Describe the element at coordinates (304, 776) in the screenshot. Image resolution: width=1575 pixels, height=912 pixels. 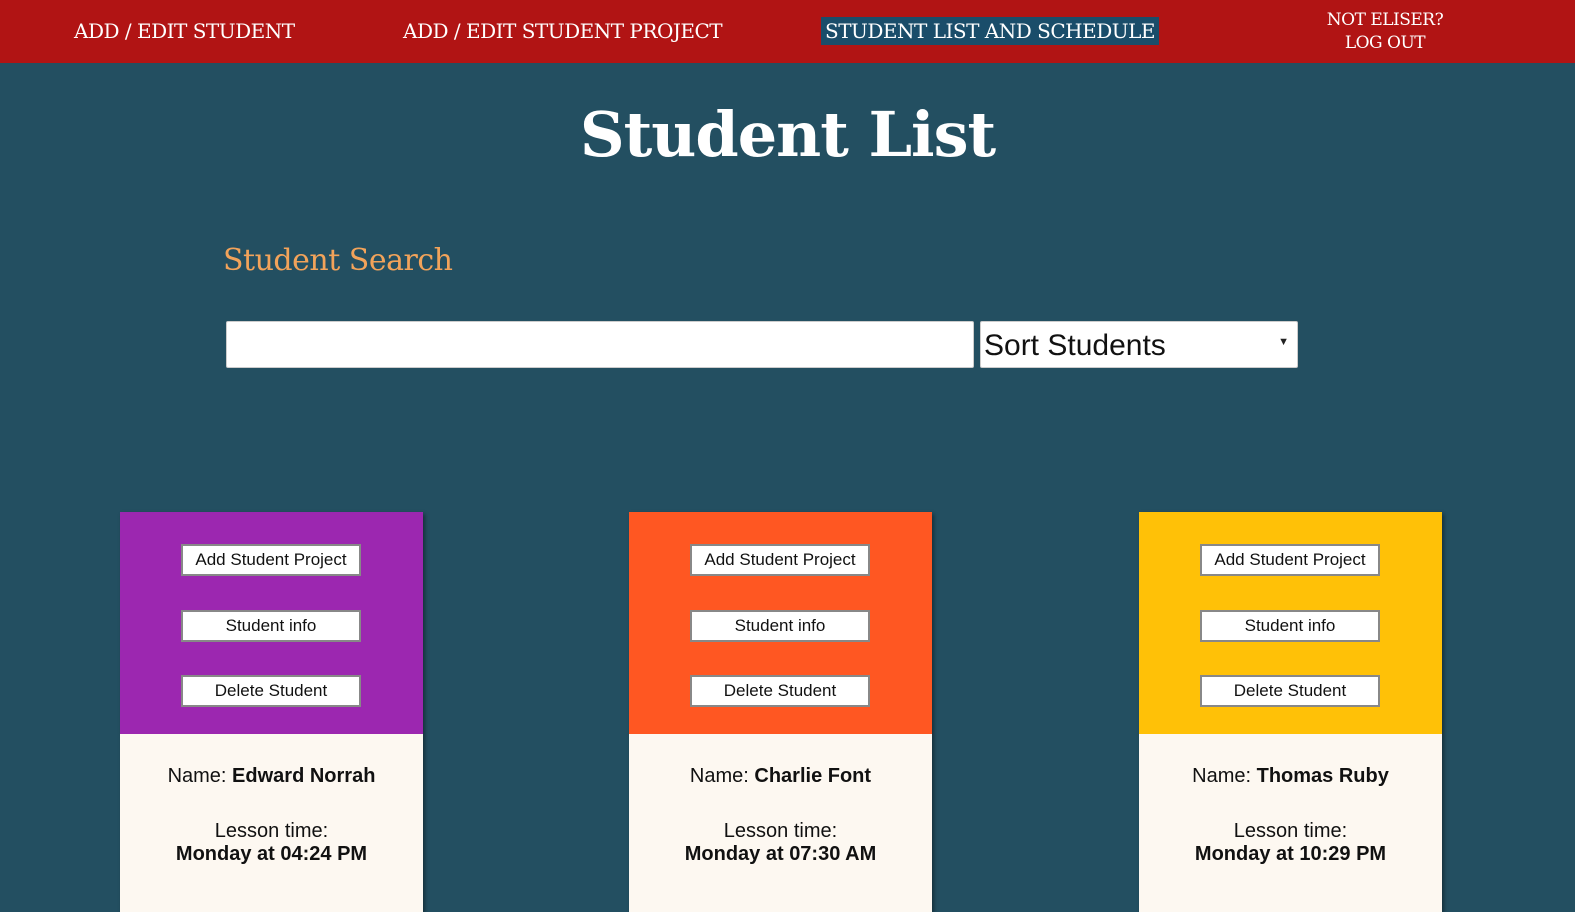
I see `student-name: Edward Norrah` at that location.